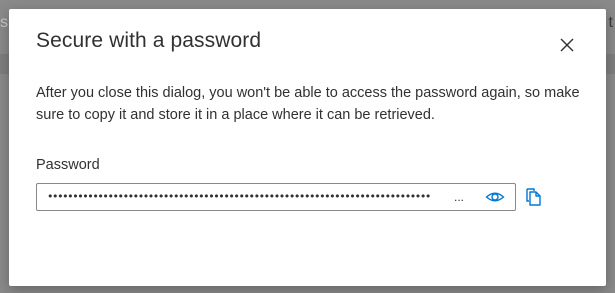 The height and width of the screenshot is (293, 615). Describe the element at coordinates (68, 165) in the screenshot. I see `password-label: Password` at that location.